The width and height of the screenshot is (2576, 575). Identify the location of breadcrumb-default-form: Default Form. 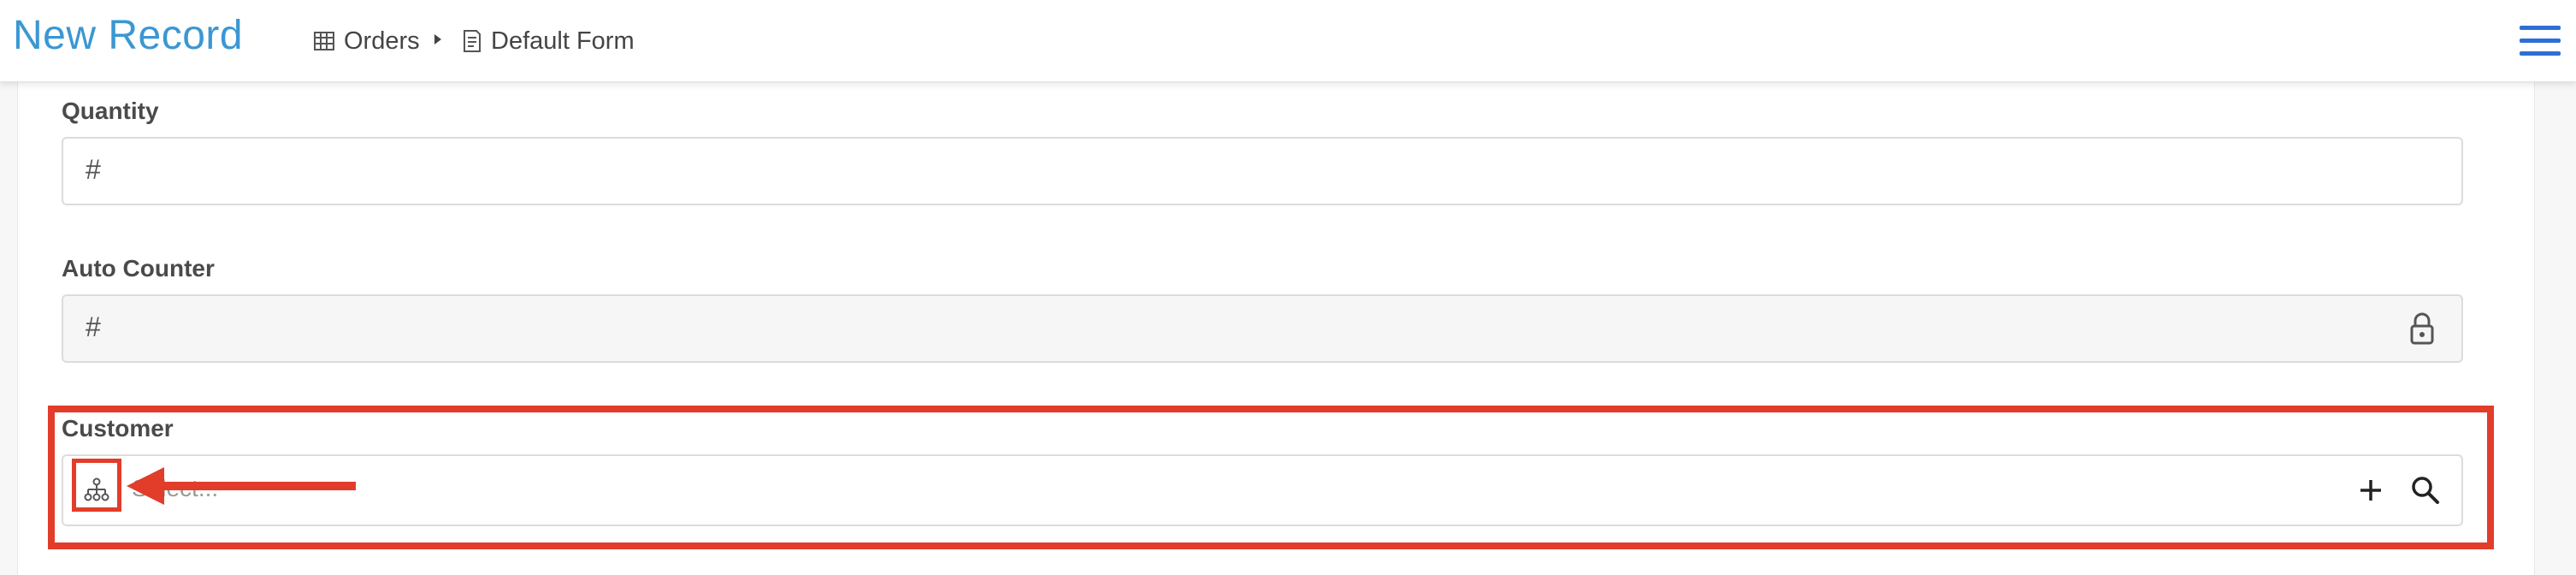
(548, 41).